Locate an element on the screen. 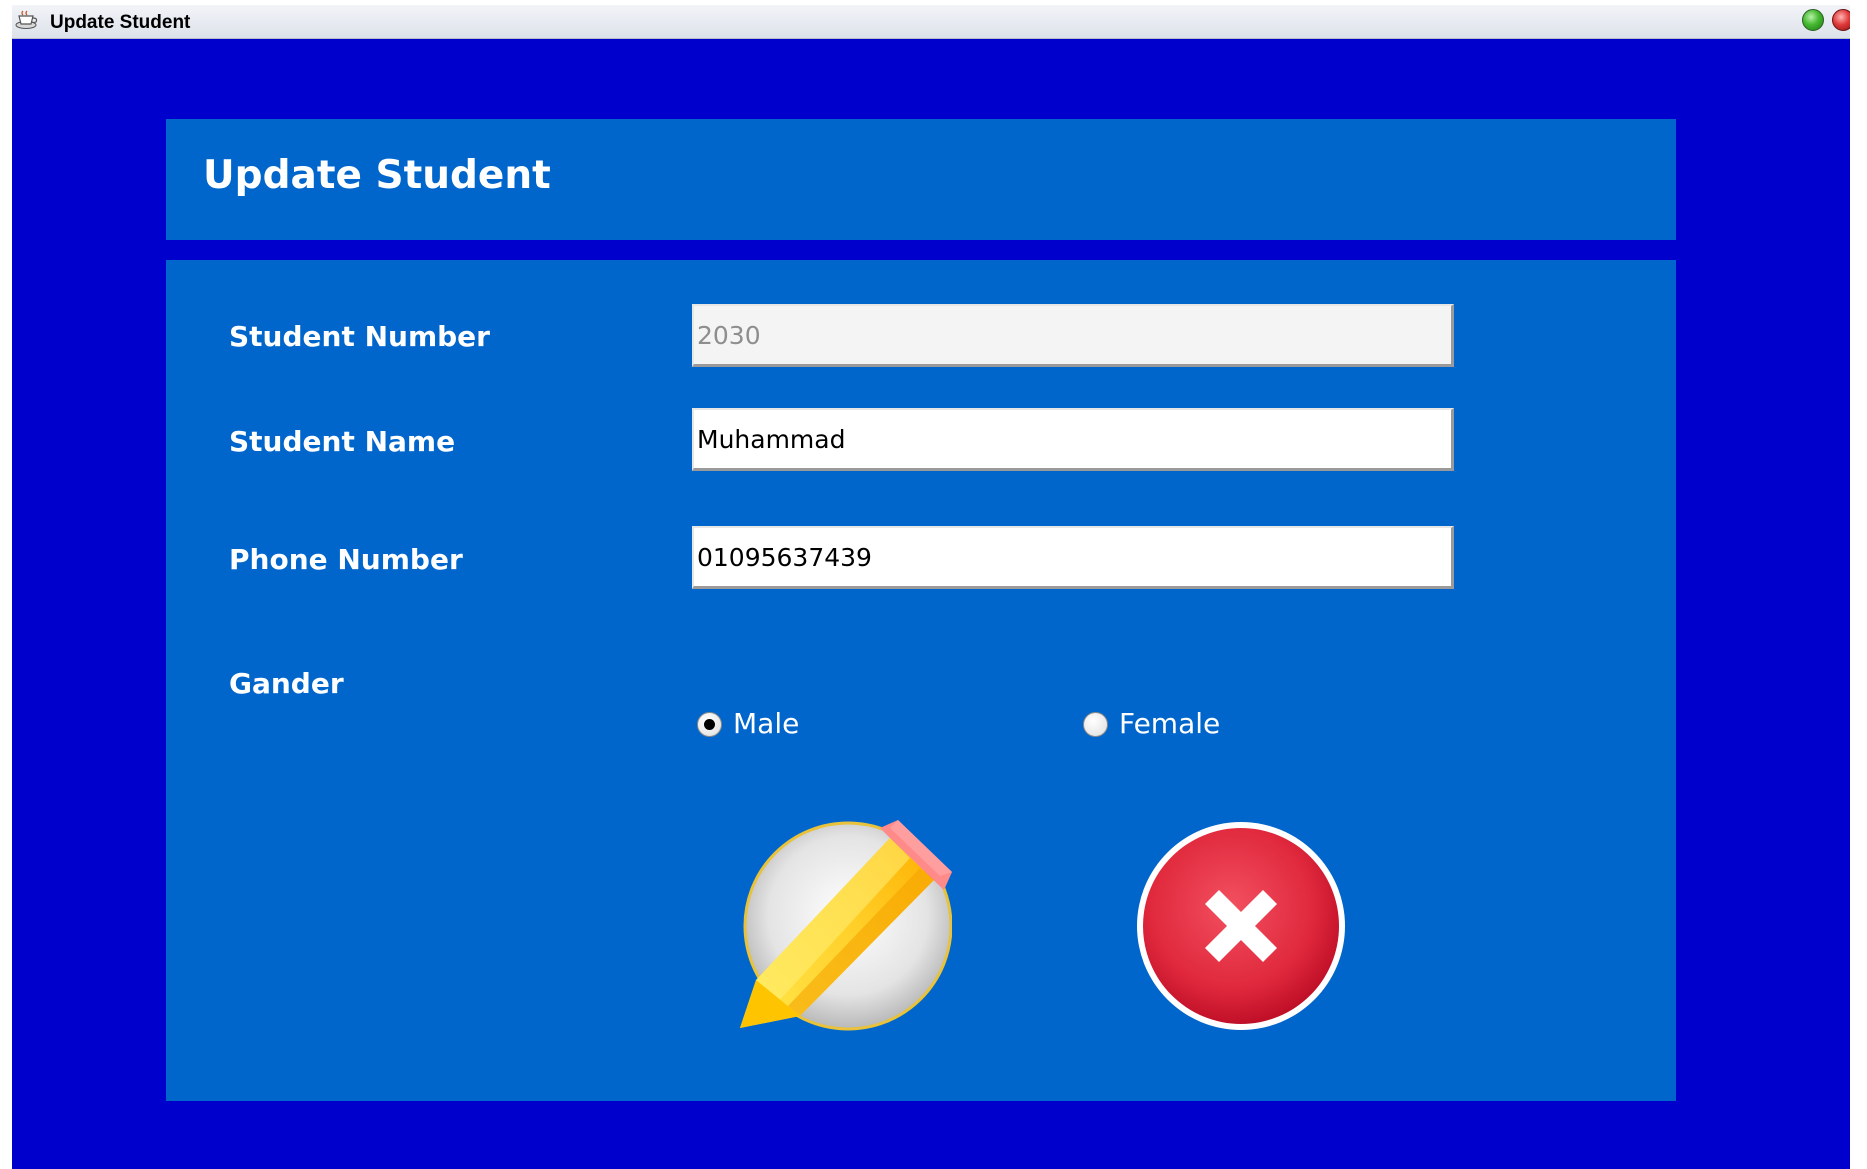 The image size is (1867, 1169). close-window-button is located at coordinates (1841, 20).